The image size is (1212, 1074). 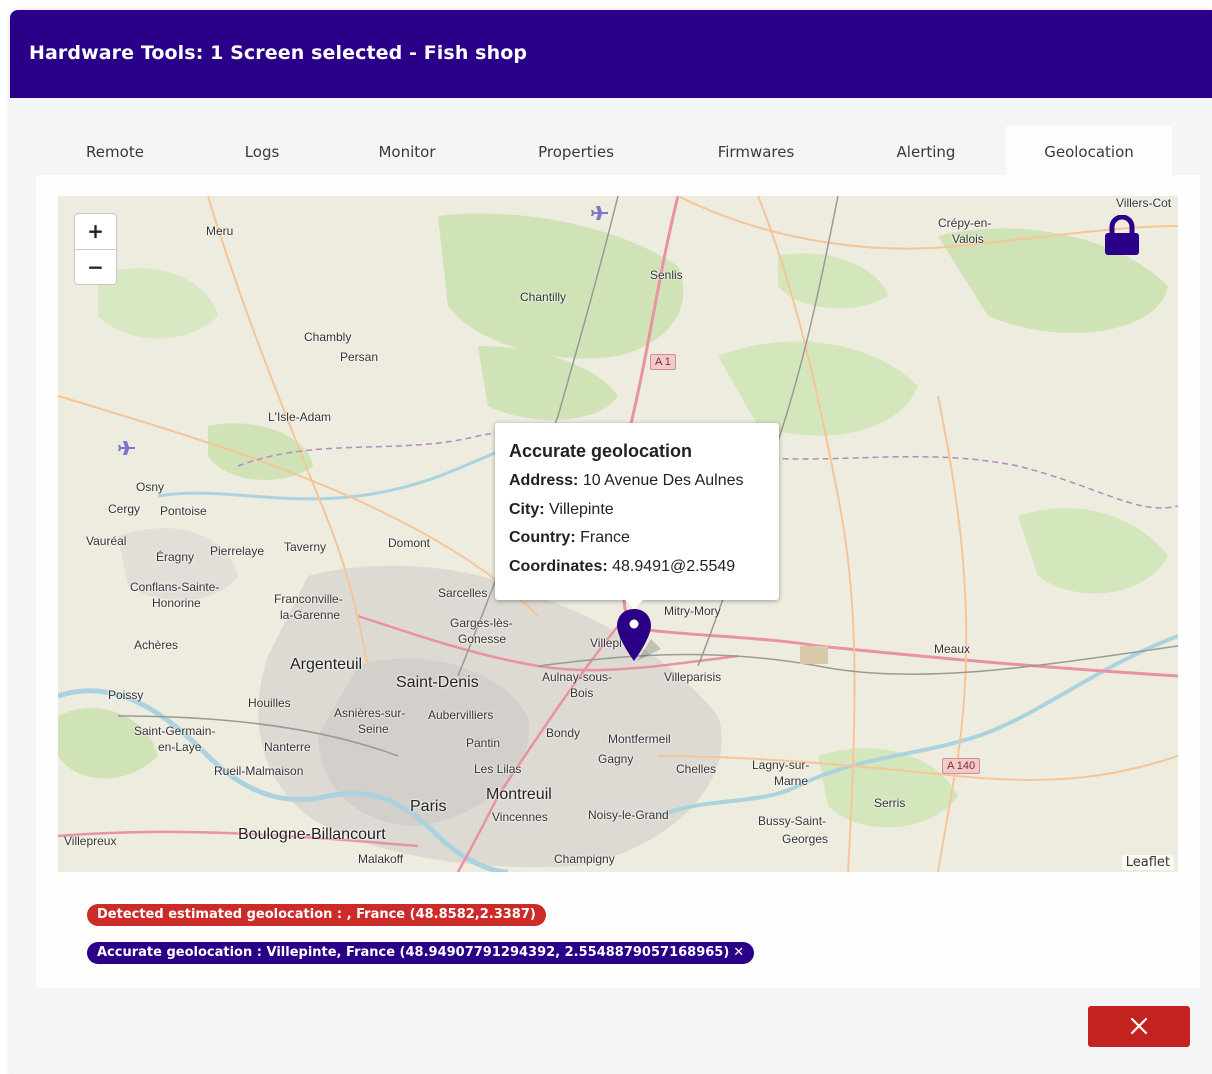 I want to click on map-label: Sarcelles, so click(x=463, y=593).